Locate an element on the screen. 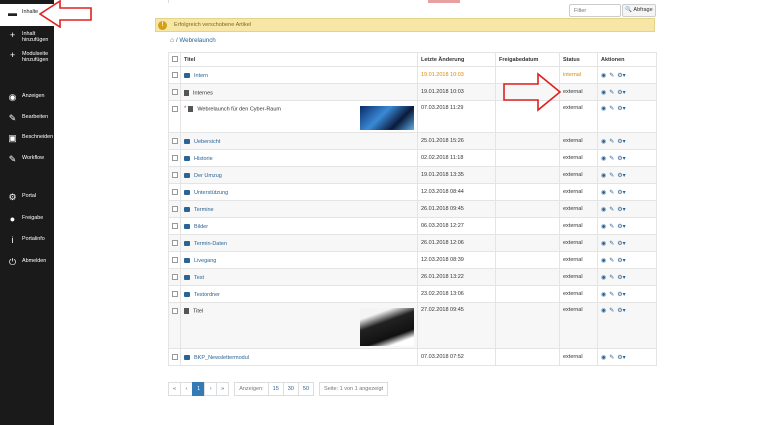 Image resolution: width=768 pixels, height=425 pixels. row-title: Historie is located at coordinates (203, 159).